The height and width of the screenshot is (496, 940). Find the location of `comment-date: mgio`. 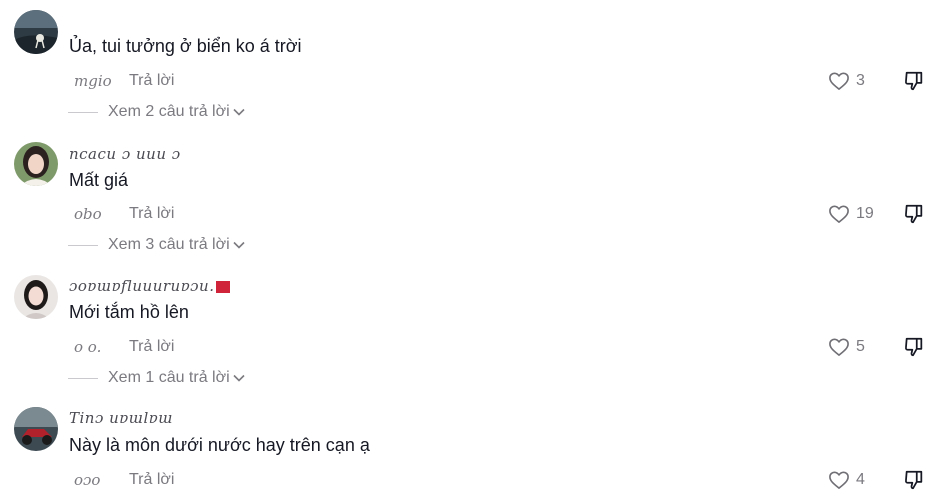

comment-date: mgio is located at coordinates (93, 81).